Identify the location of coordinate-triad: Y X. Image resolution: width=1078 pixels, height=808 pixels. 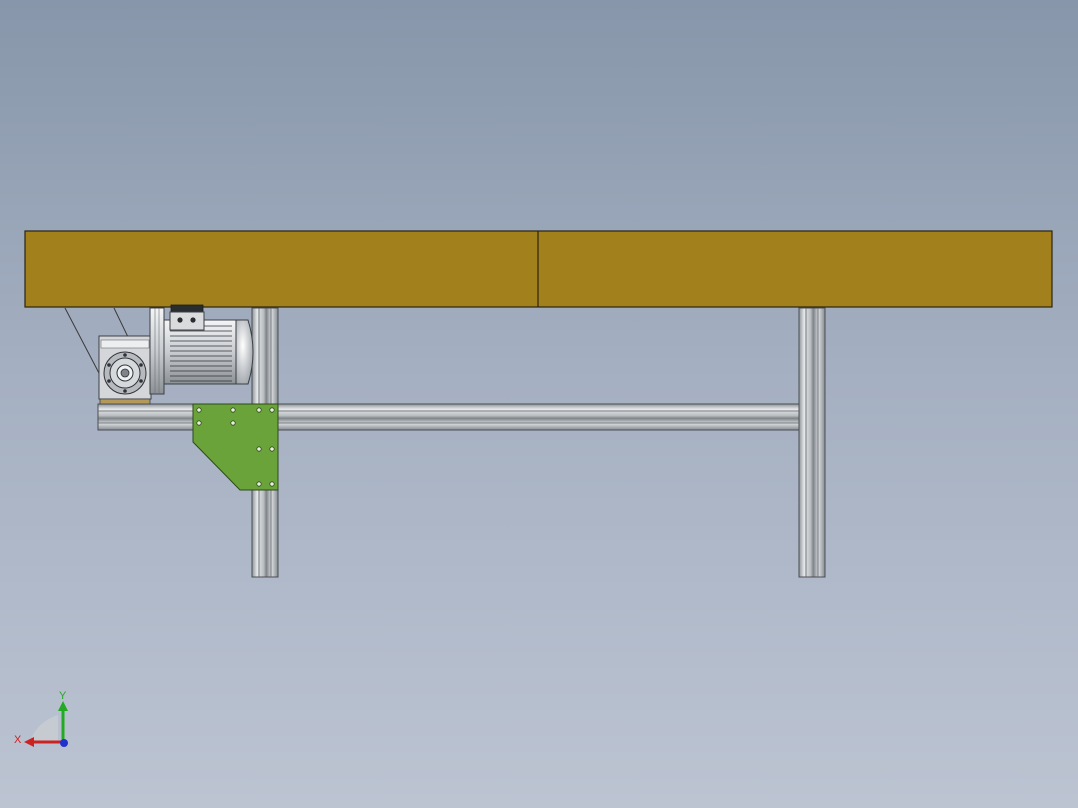
(41, 718).